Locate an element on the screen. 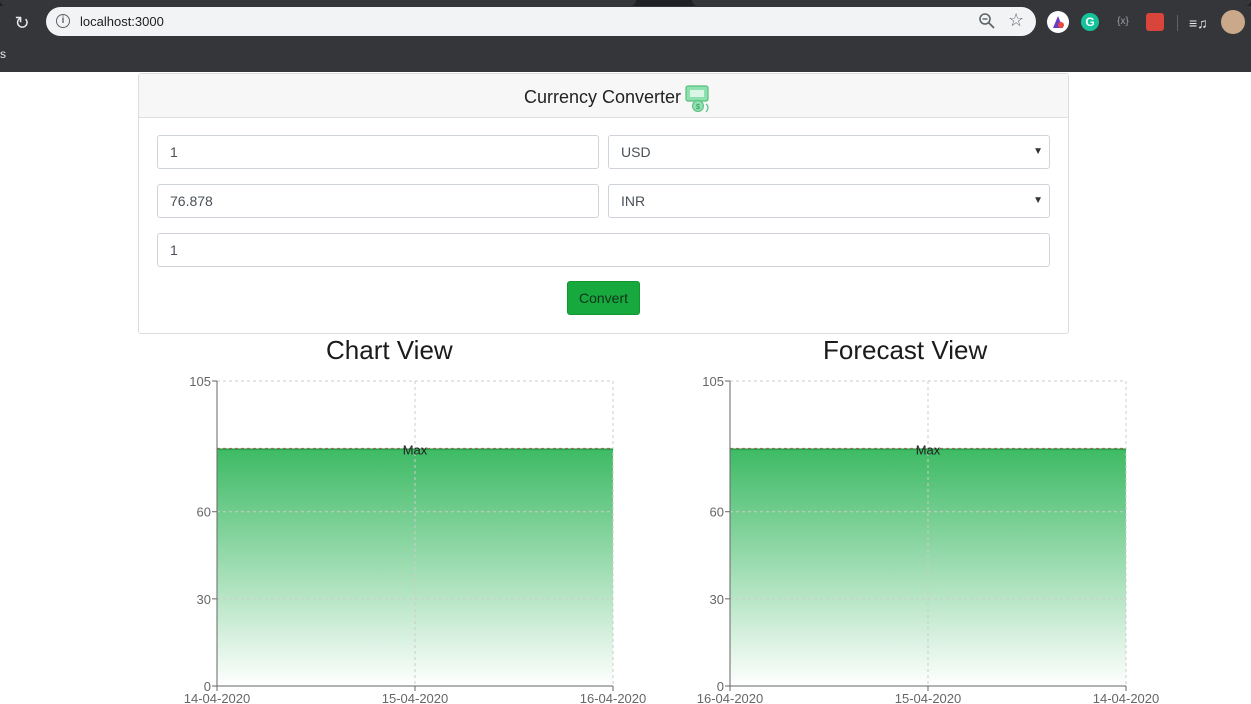  grammarly-icon: G is located at coordinates (1090, 22).